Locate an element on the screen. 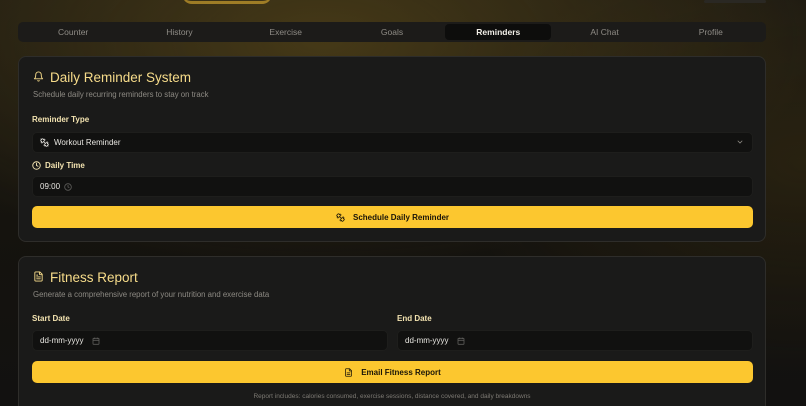 The height and width of the screenshot is (406, 806). tab-counter: Counter is located at coordinates (73, 32).